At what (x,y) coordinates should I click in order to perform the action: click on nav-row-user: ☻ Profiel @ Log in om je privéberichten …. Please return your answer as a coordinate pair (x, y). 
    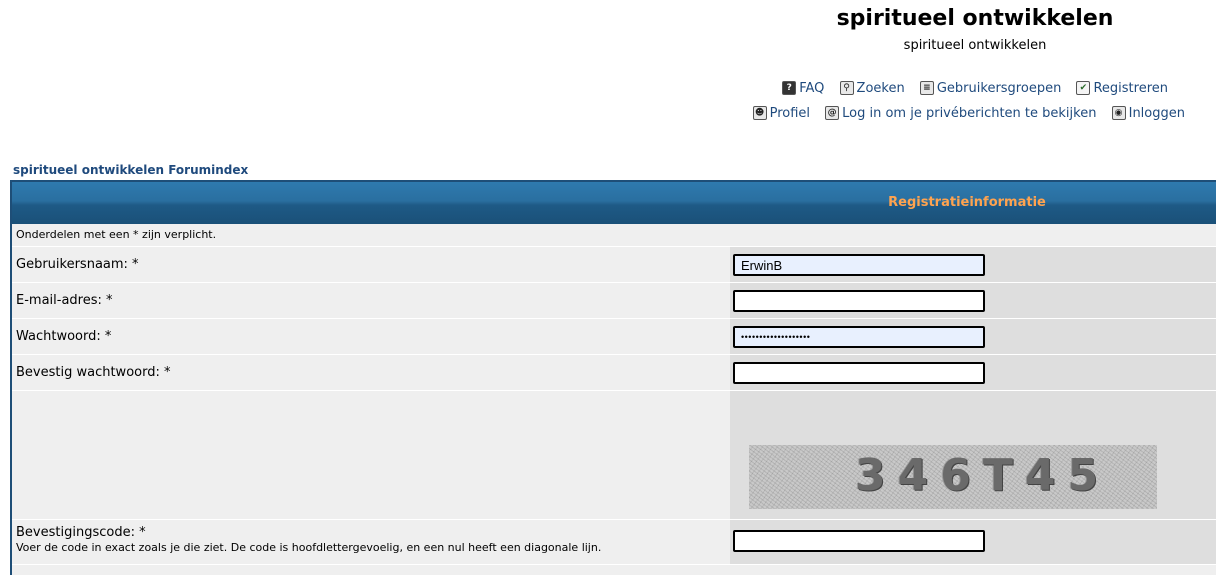
    Looking at the image, I should click on (968, 112).